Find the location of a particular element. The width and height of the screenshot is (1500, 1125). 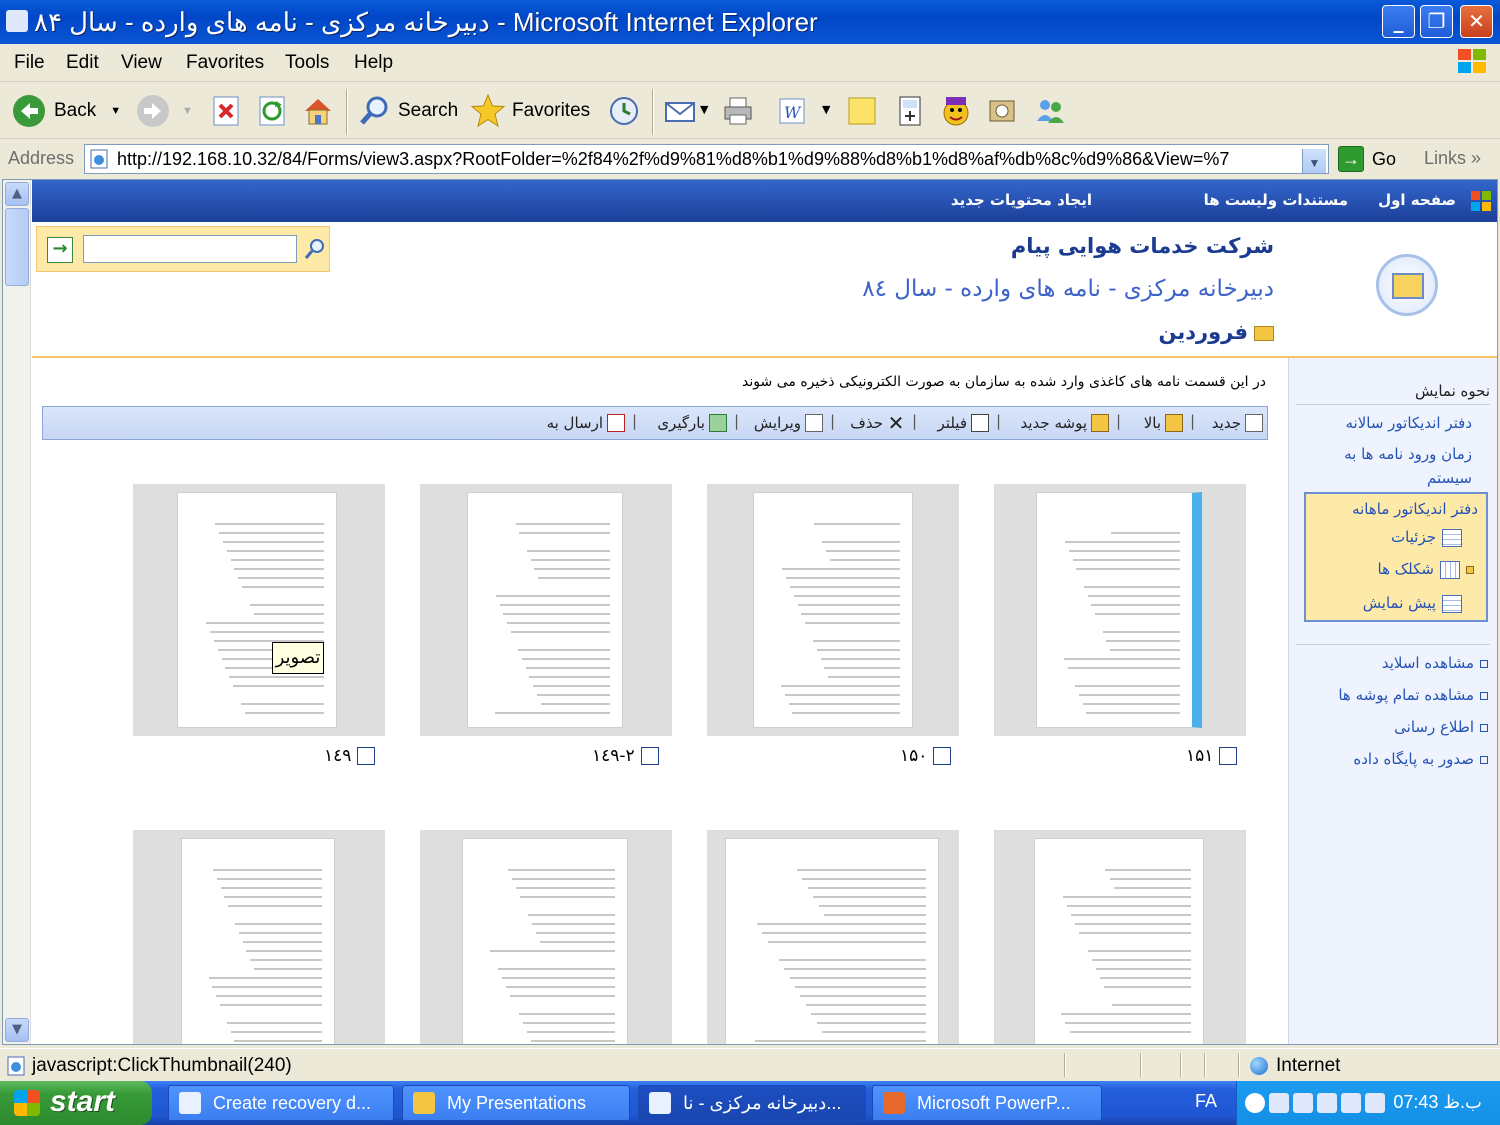

magnifier-icon is located at coordinates (315, 249).